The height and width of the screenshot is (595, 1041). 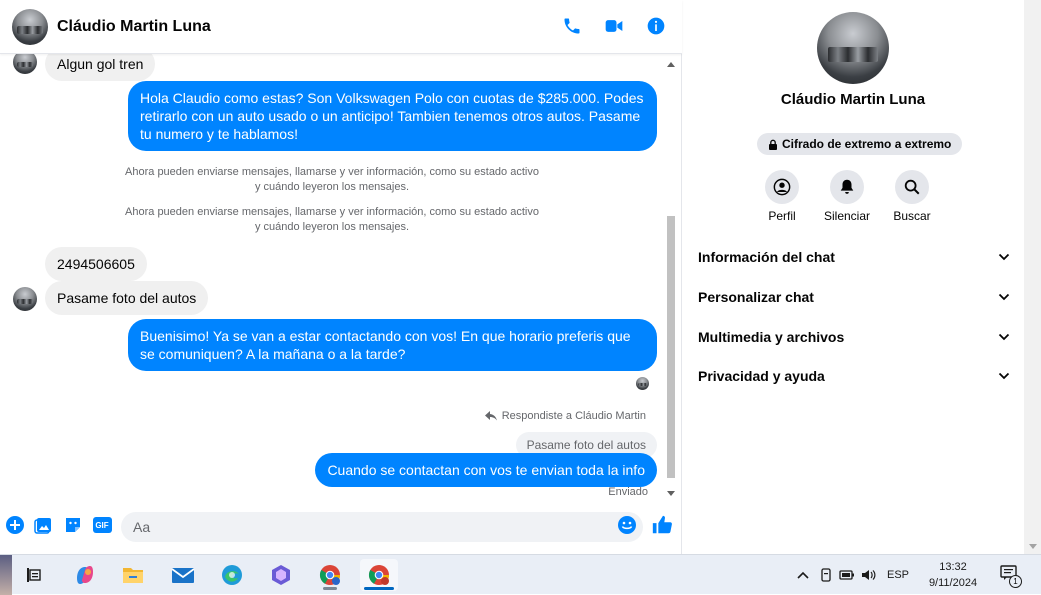 What do you see at coordinates (803, 575) in the screenshot?
I see `chevron-up-icon` at bounding box center [803, 575].